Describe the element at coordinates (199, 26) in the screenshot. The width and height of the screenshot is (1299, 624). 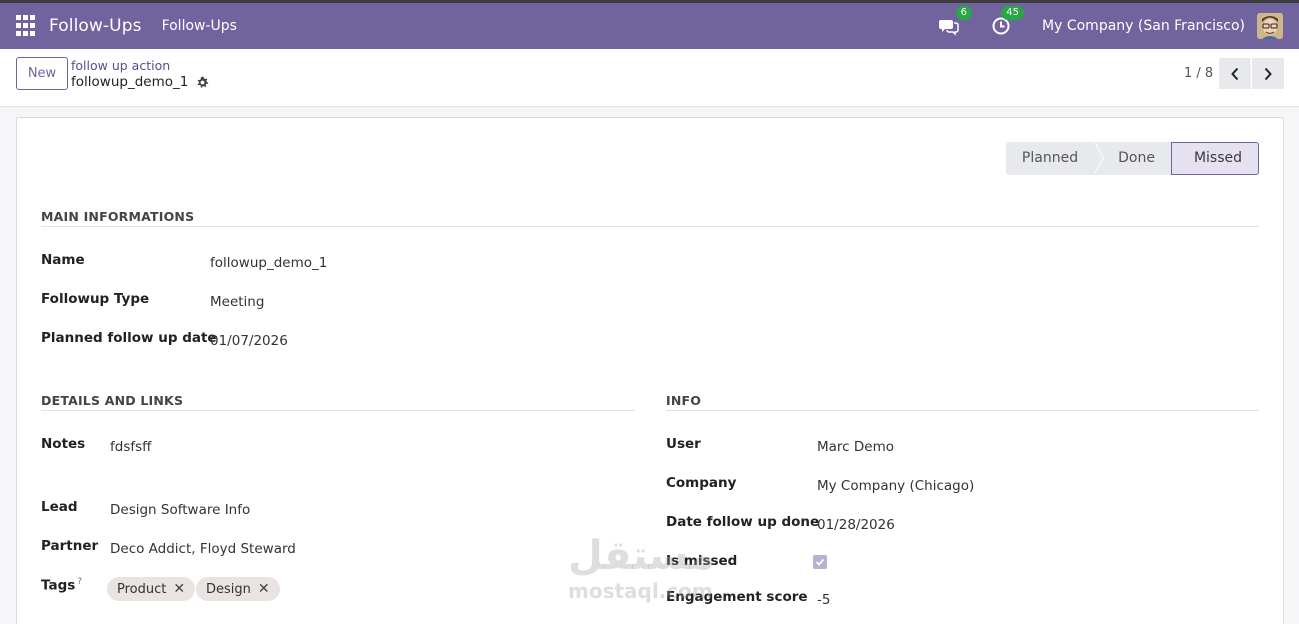
I see `menu-item-follow-ups: Follow-Ups` at that location.